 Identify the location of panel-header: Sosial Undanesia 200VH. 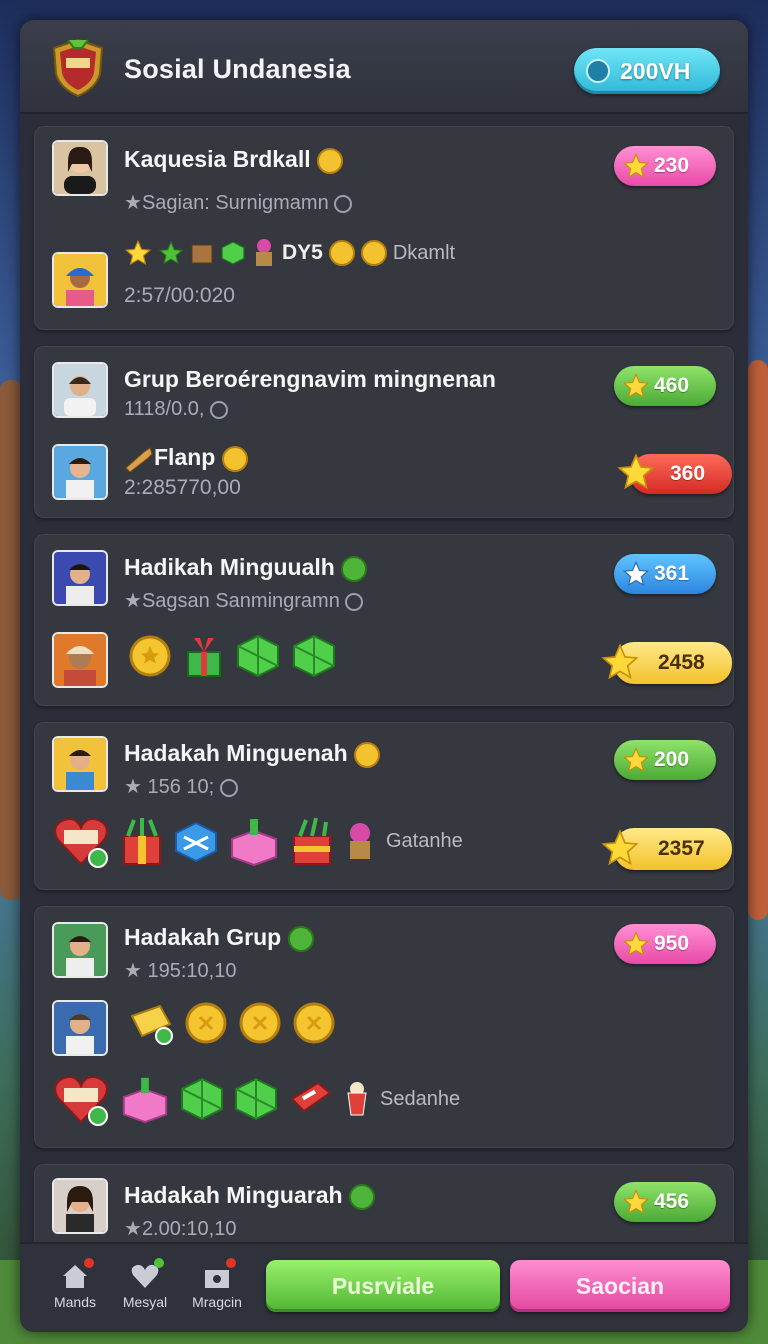
(384, 67).